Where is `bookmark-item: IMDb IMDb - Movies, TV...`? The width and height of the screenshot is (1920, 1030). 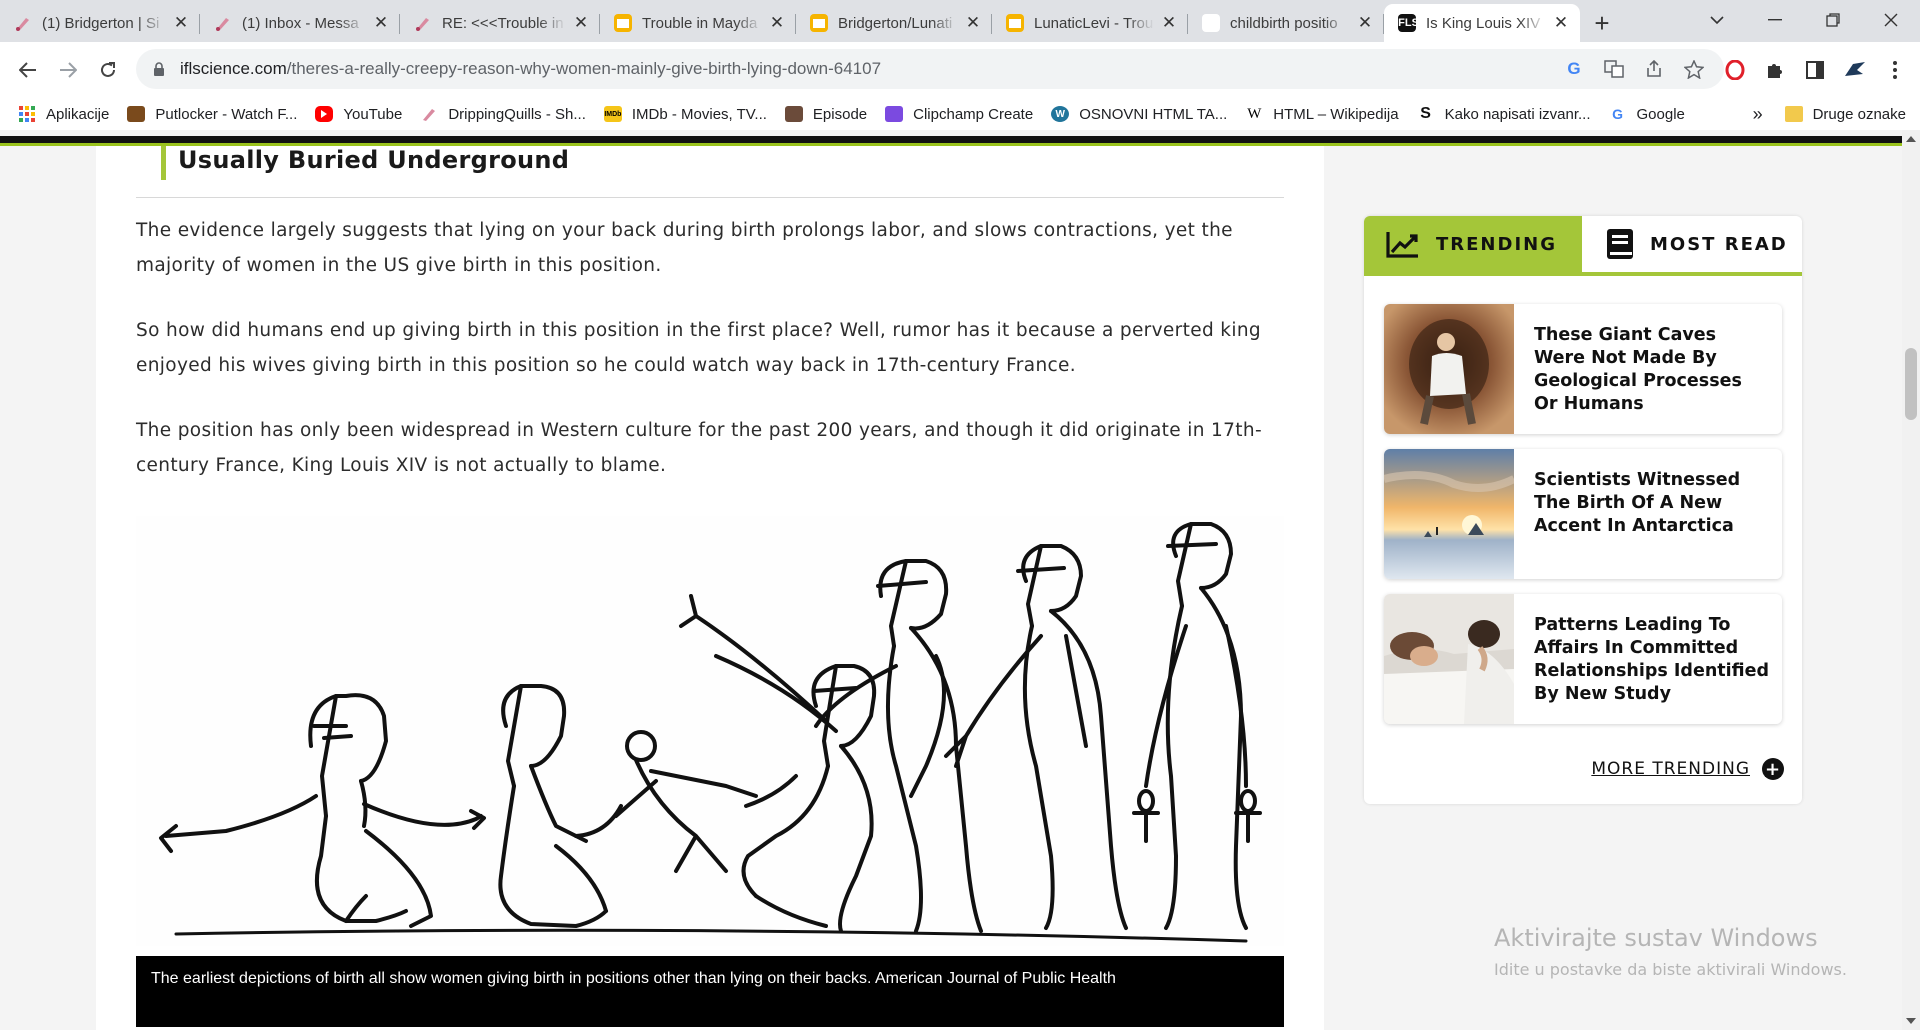 bookmark-item: IMDb IMDb - Movies, TV... is located at coordinates (685, 114).